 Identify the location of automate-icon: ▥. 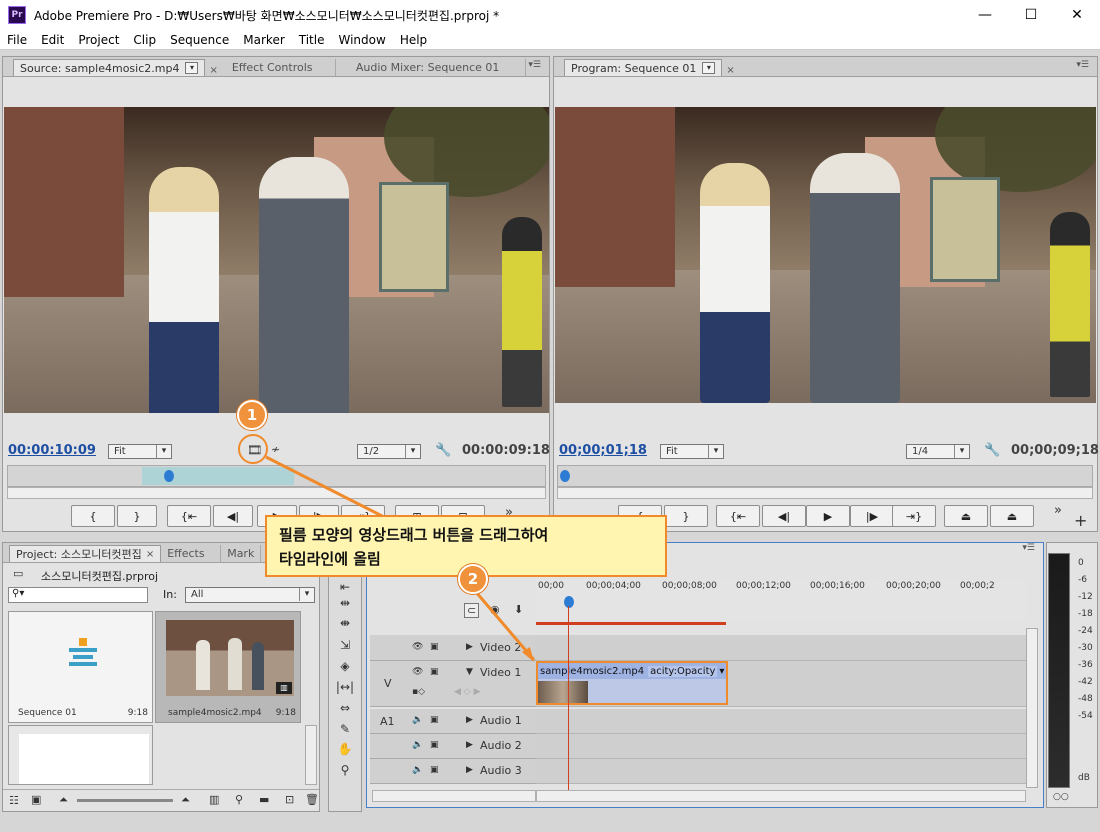
(214, 799).